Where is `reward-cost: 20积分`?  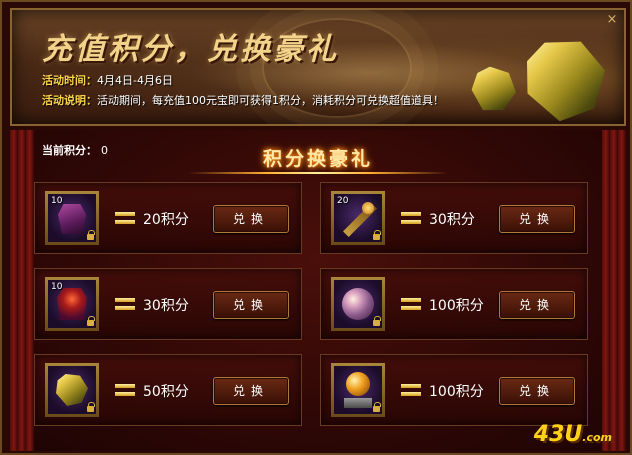 reward-cost: 20积分 is located at coordinates (166, 220).